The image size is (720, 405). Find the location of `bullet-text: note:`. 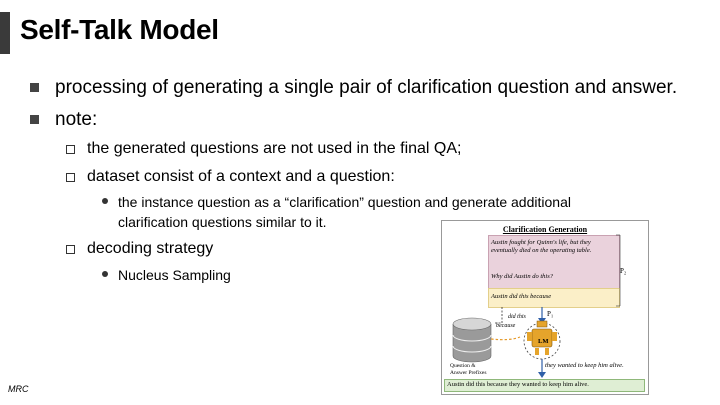

bullet-text: note: is located at coordinates (76, 119).